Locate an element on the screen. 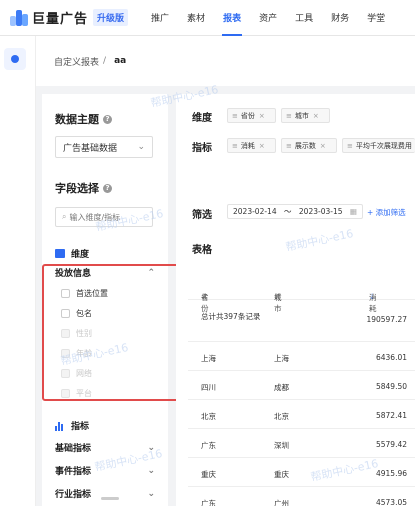 The height and width of the screenshot is (506, 415). table-row: 四川 成都 5849.50 is located at coordinates (301, 385).